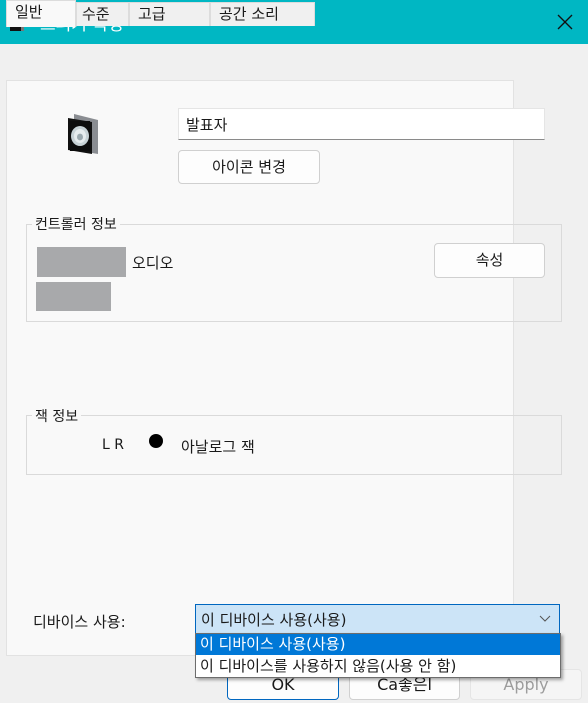  What do you see at coordinates (113, 445) in the screenshot?
I see `jack-channels: L R` at bounding box center [113, 445].